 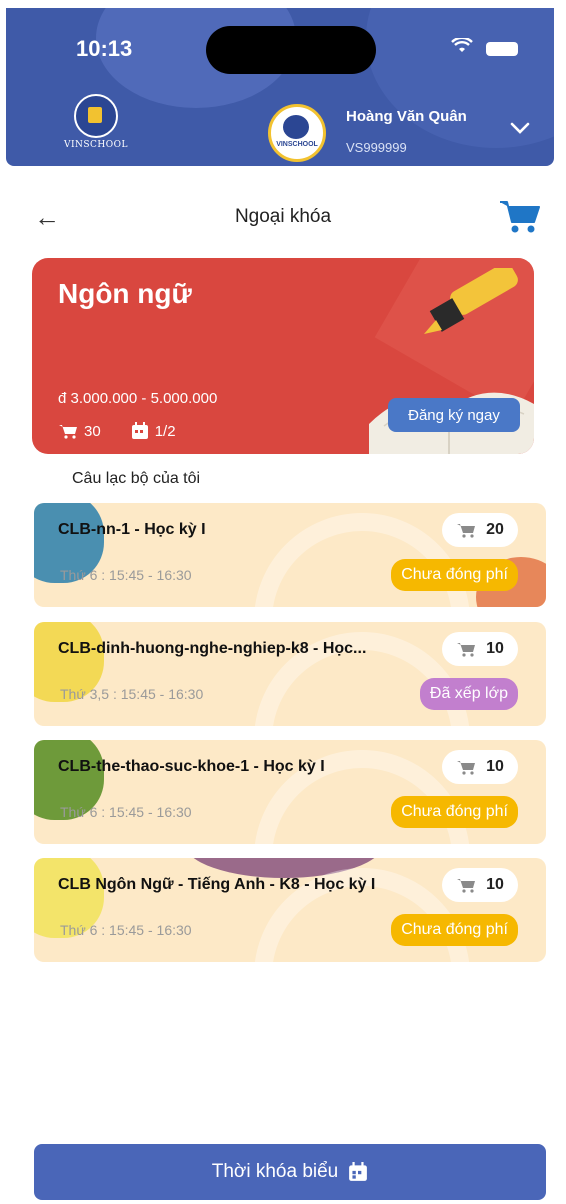 What do you see at coordinates (520, 128) in the screenshot?
I see `chevron-down-icon` at bounding box center [520, 128].